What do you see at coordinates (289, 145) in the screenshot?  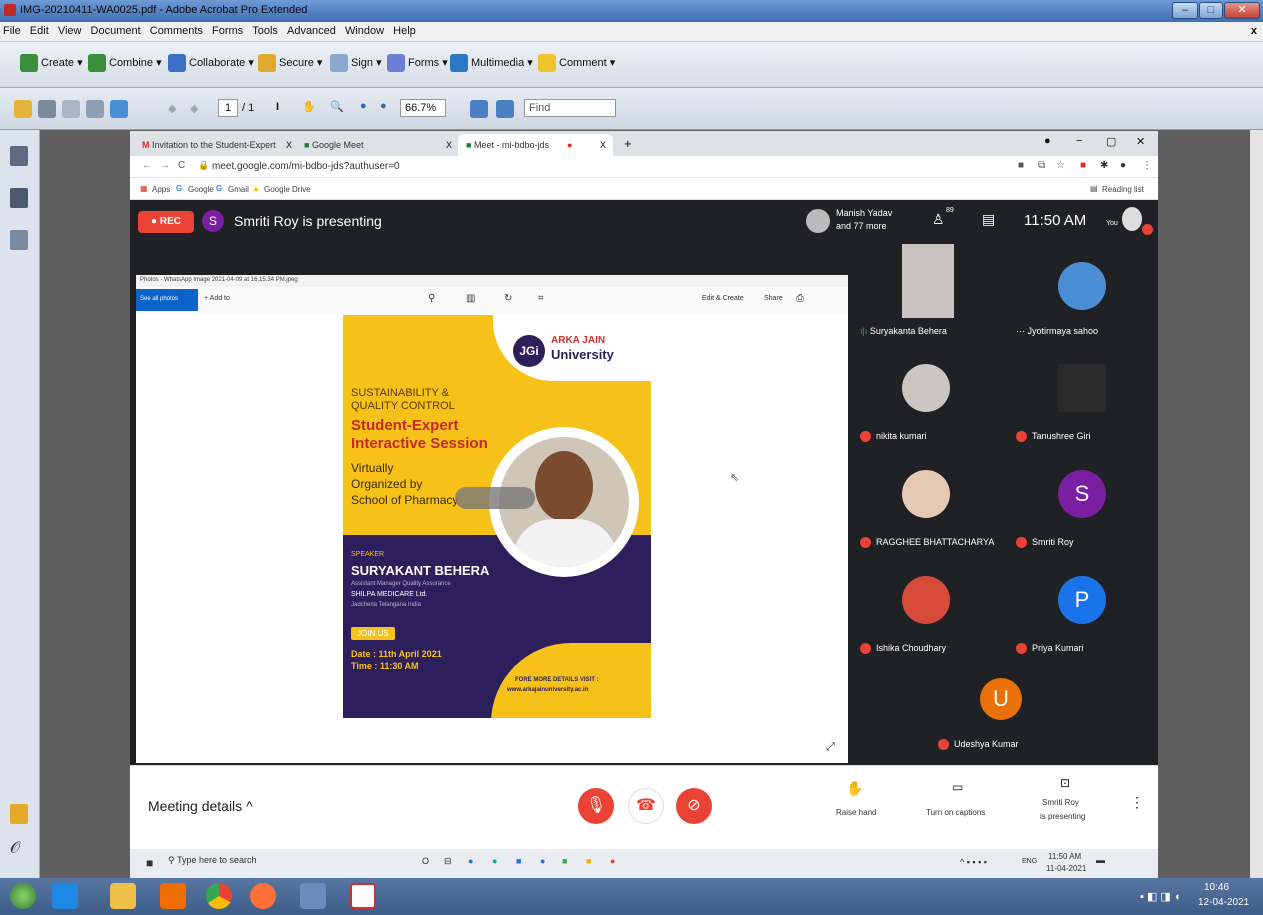 I see `tab-invitation-close: X` at bounding box center [289, 145].